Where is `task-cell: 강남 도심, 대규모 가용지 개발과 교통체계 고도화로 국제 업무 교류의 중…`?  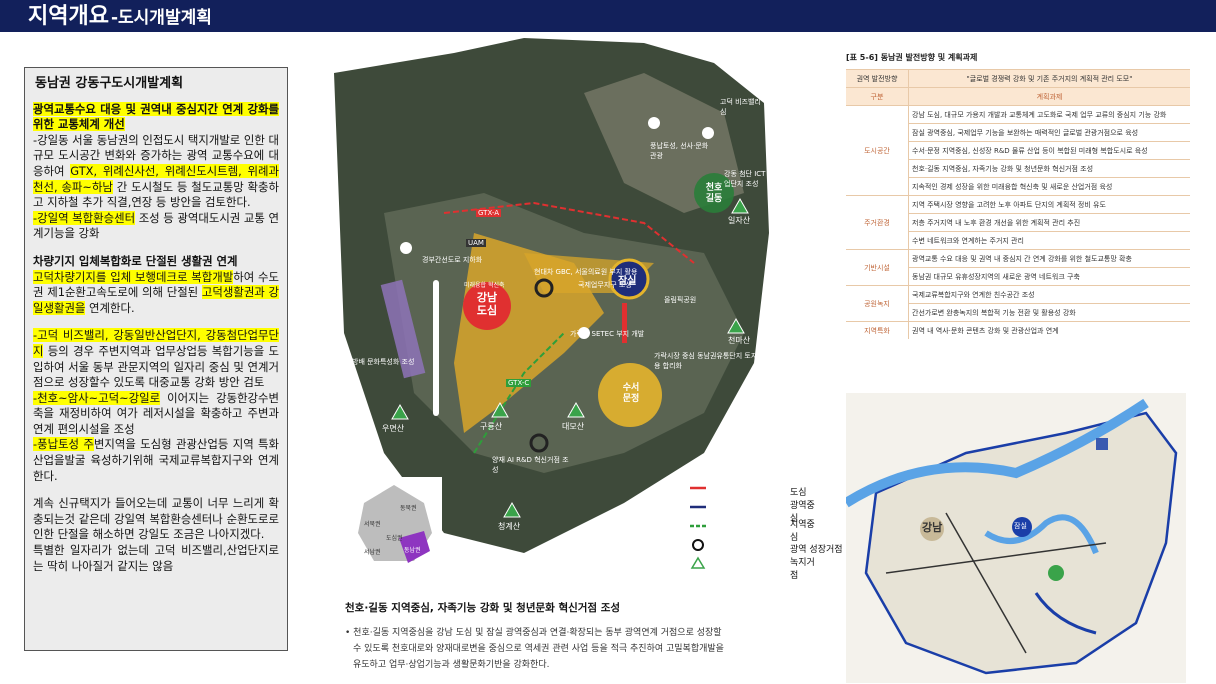
task-cell: 강남 도심, 대규모 가용지 개발과 교통체계 고도화로 국제 업무 교류의 중… is located at coordinates (1049, 114).